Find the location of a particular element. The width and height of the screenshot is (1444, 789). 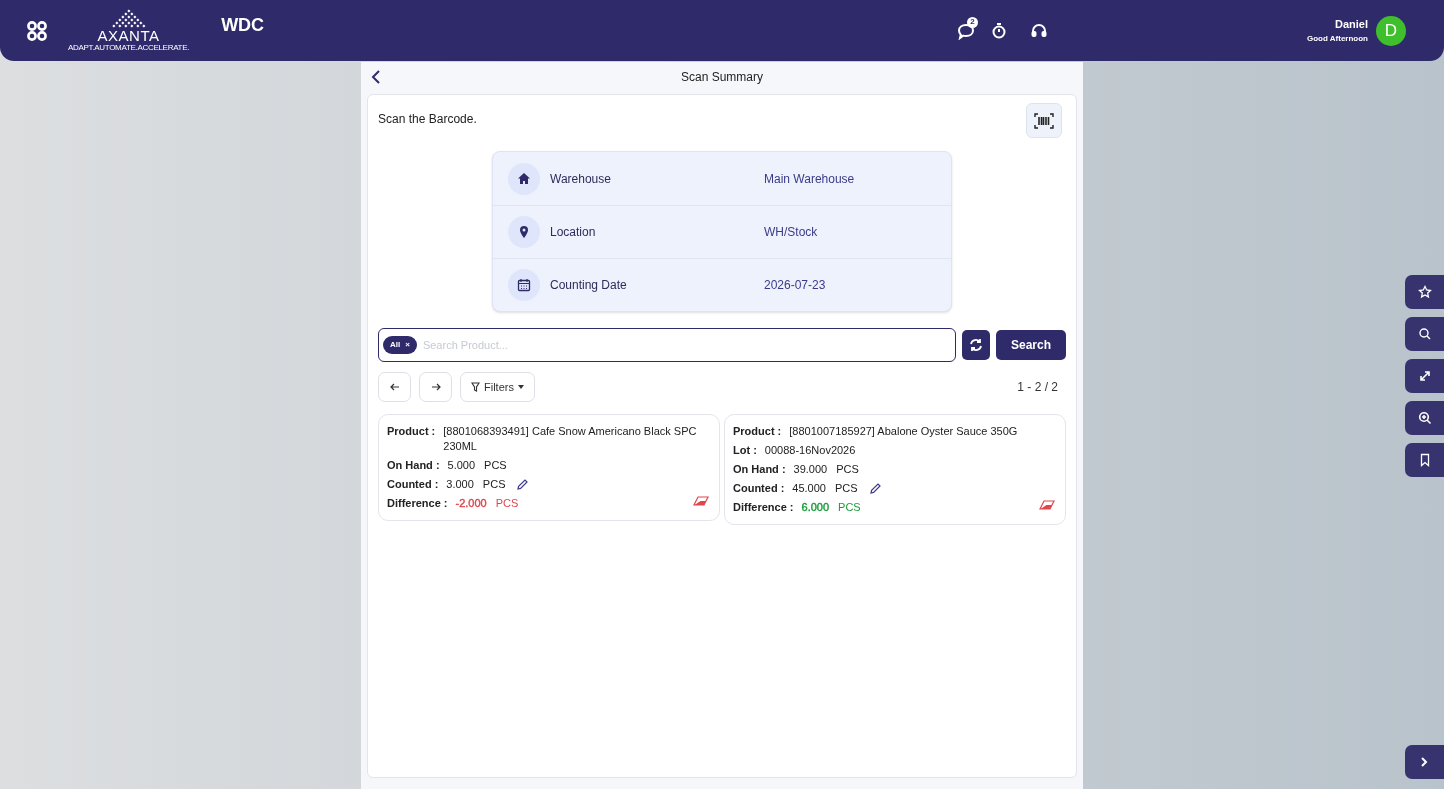

funnel-icon is located at coordinates (475, 387).